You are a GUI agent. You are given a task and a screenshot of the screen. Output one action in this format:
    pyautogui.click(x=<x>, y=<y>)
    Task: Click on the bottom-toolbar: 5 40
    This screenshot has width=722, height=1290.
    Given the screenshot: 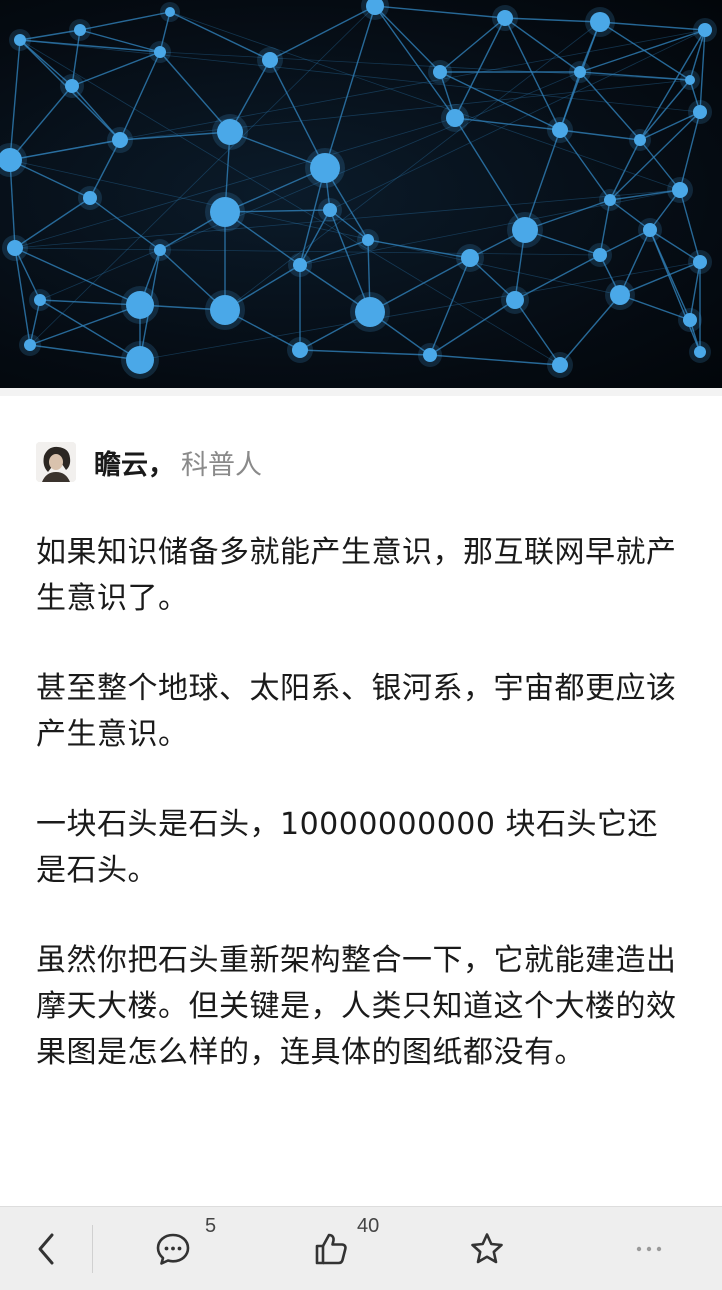 What is the action you would take?
    pyautogui.click(x=361, y=1248)
    